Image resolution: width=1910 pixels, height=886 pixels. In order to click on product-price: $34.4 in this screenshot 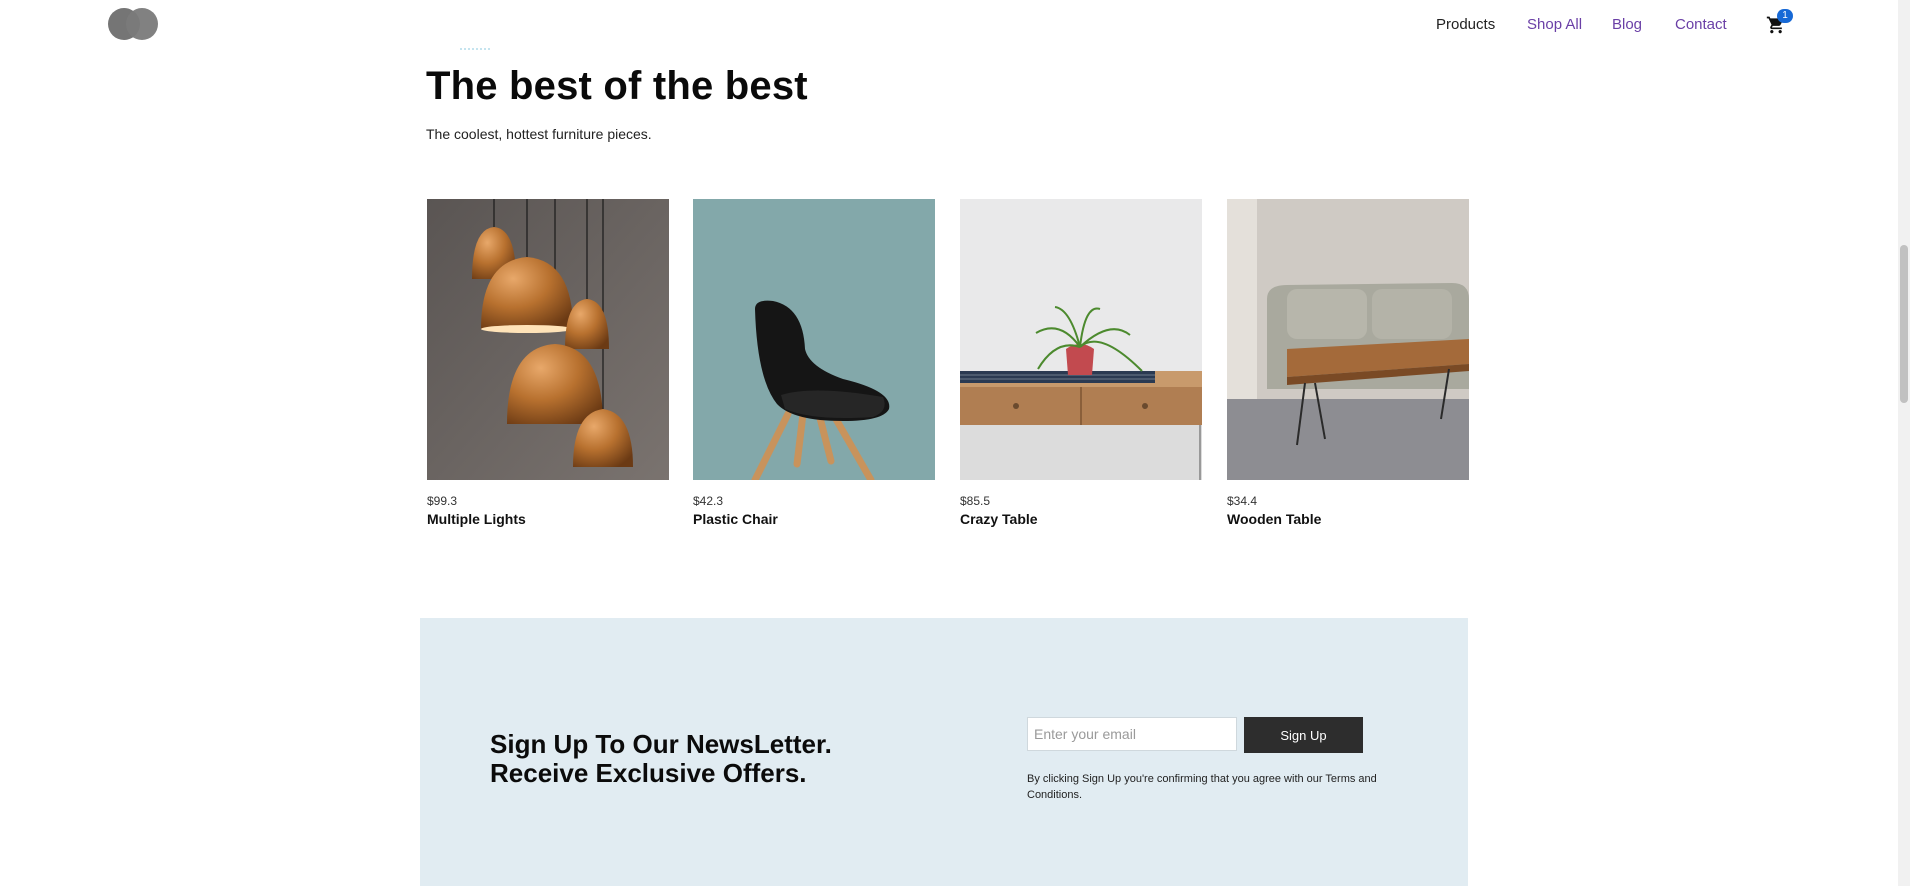, I will do `click(1242, 501)`.